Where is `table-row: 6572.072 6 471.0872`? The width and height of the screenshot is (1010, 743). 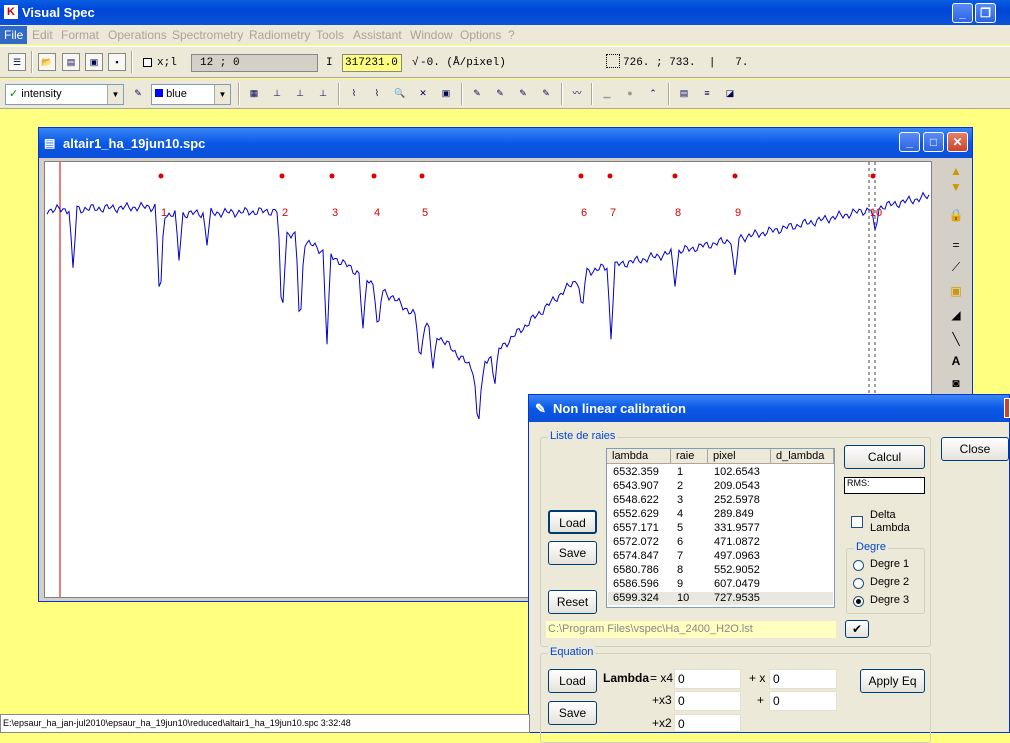
table-row: 6572.072 6 471.0872 is located at coordinates (720, 542).